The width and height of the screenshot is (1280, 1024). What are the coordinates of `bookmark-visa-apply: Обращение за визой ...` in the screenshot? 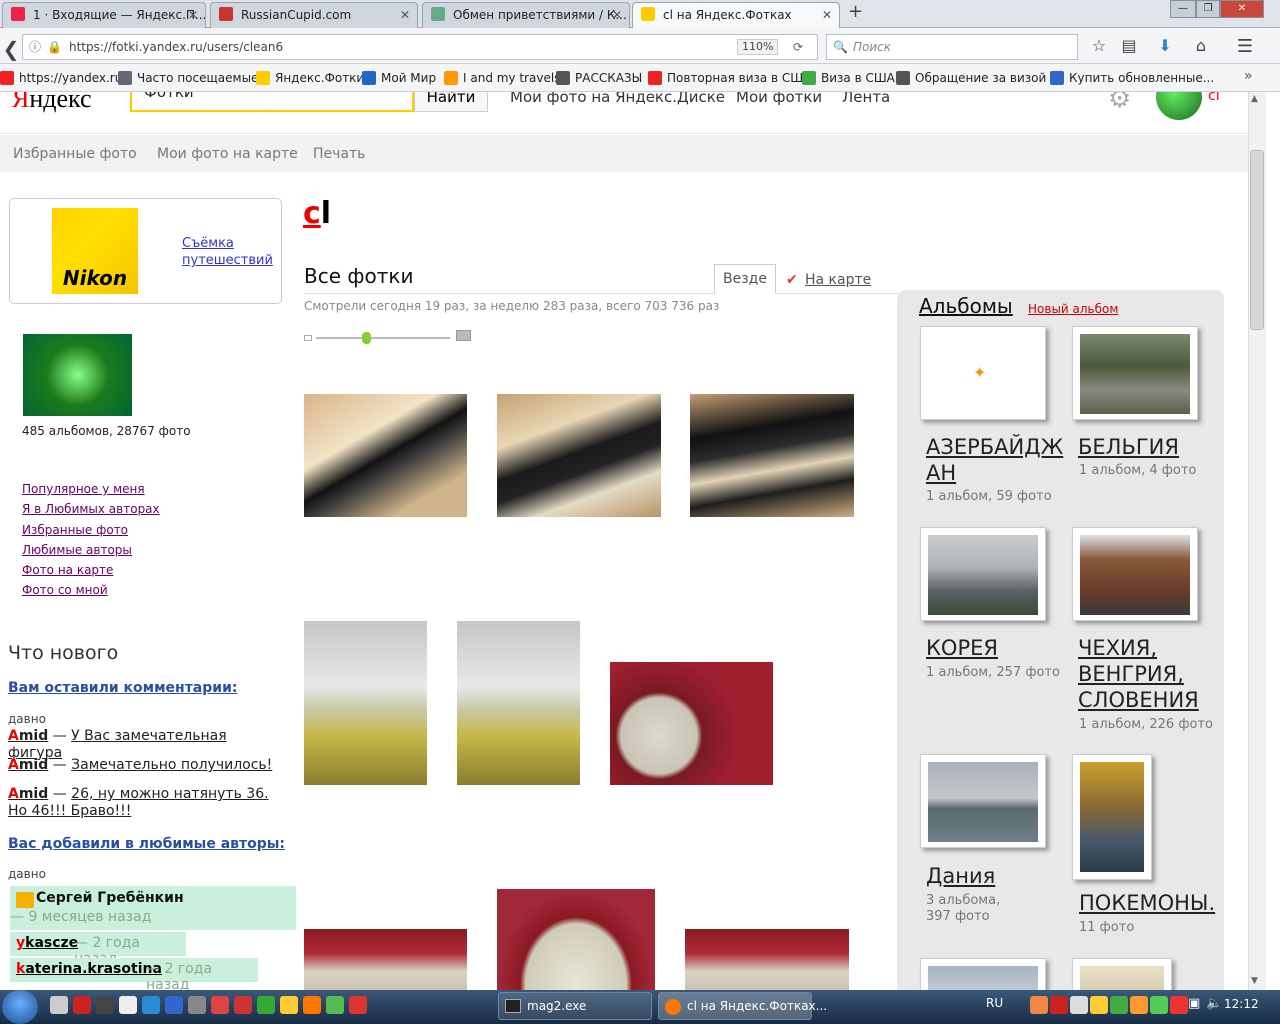 It's located at (979, 78).